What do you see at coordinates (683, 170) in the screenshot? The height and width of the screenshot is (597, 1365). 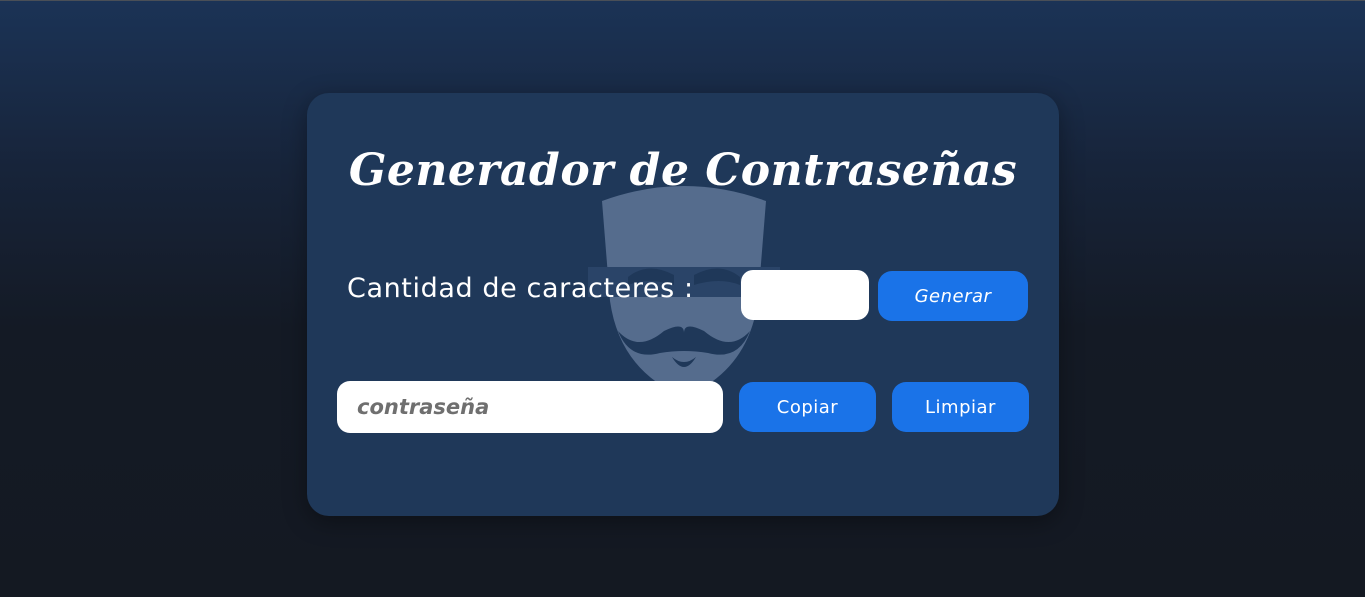 I see `page-title: Generador de Contraseñas` at bounding box center [683, 170].